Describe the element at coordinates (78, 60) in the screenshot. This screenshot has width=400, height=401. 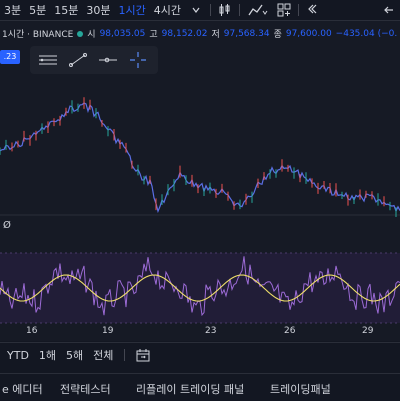
I see `trend-line-icon` at that location.